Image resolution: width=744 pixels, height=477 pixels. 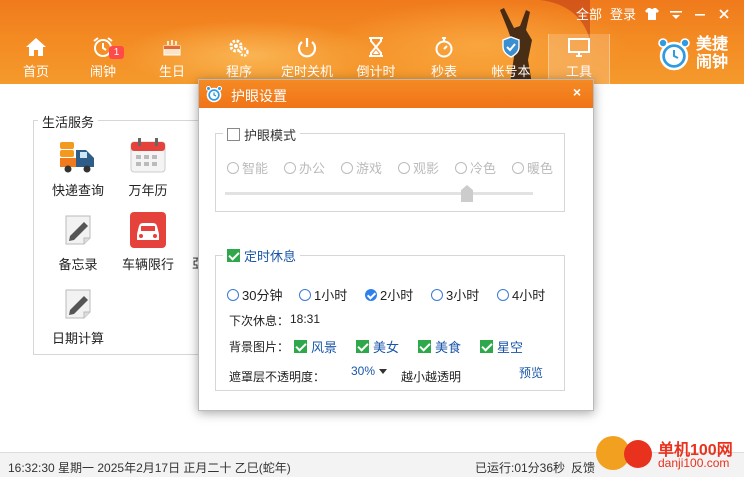 I want to click on service-label: 备忘录, so click(x=78, y=264).